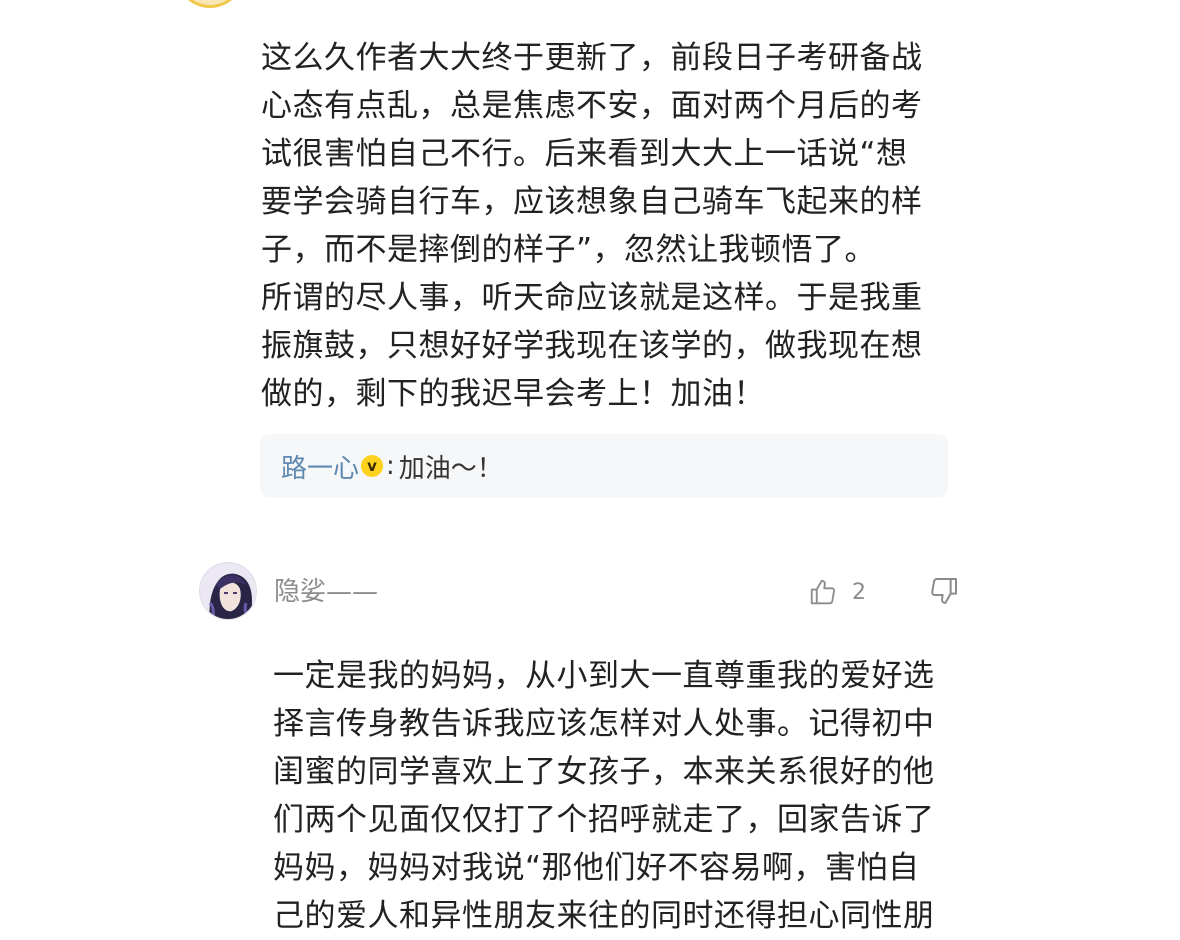  What do you see at coordinates (372, 466) in the screenshot?
I see `vip-badge-icon: v` at bounding box center [372, 466].